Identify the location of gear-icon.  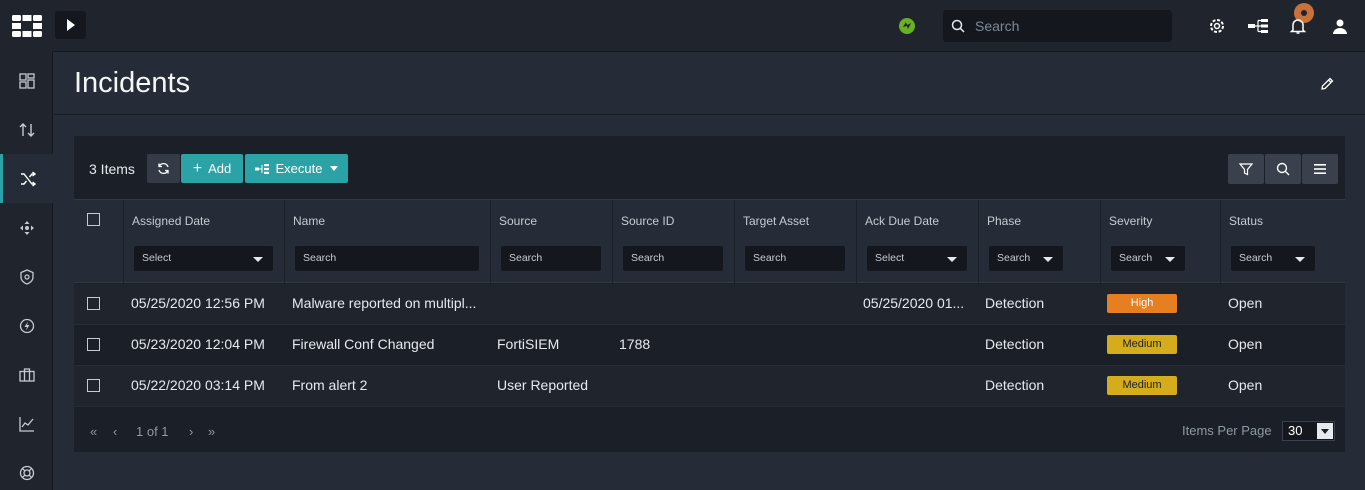
(1217, 26).